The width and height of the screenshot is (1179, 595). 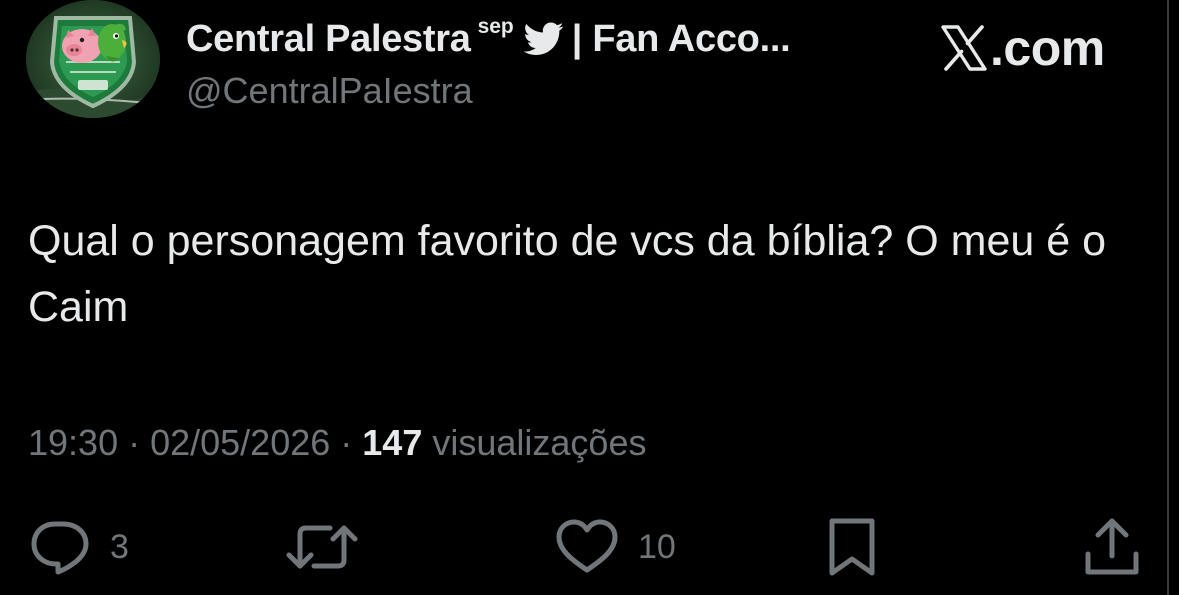 I want to click on reply-icon, so click(x=60, y=547).